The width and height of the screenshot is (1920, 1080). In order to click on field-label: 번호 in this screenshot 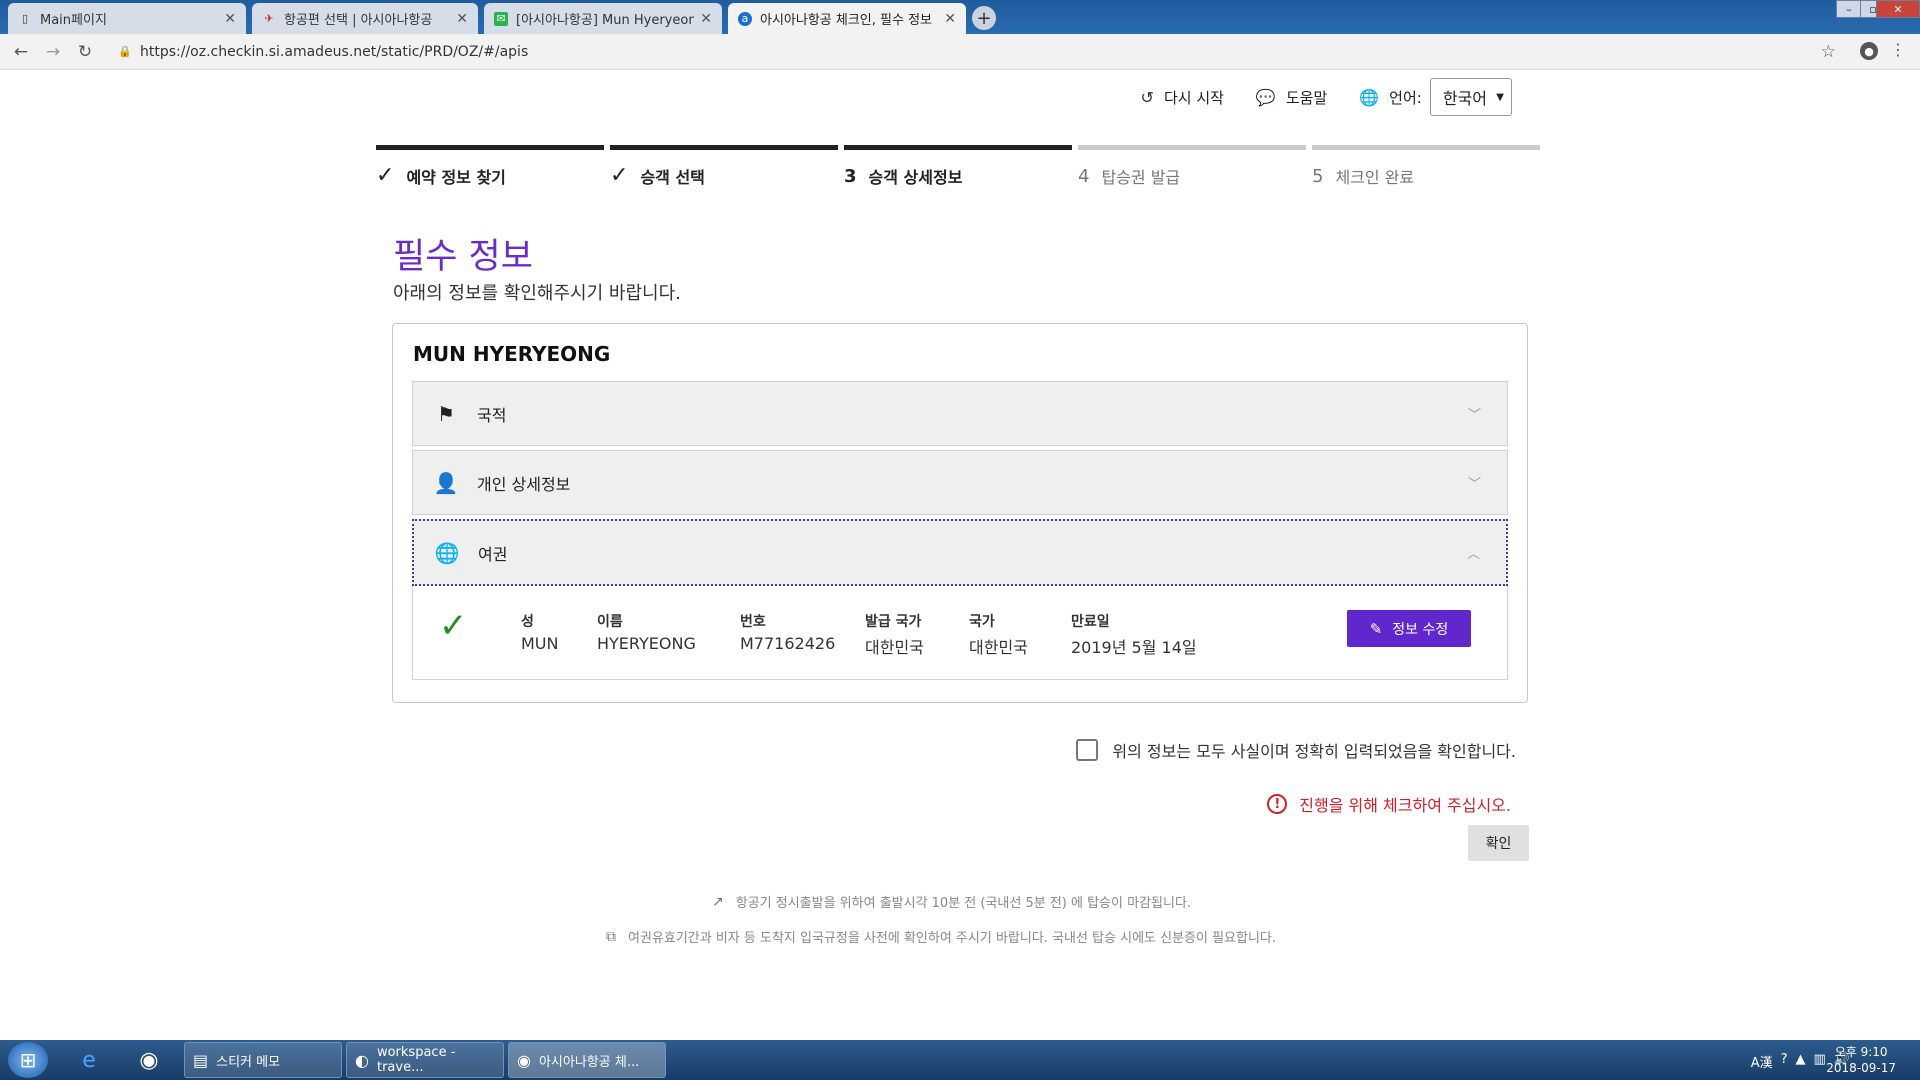, I will do `click(753, 622)`.